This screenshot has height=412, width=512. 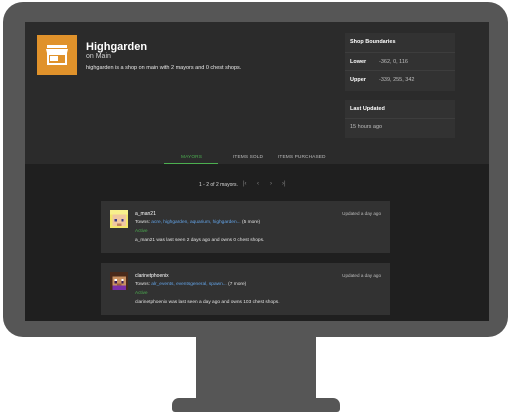 What do you see at coordinates (117, 47) in the screenshot?
I see `shop-title: Highgarden` at bounding box center [117, 47].